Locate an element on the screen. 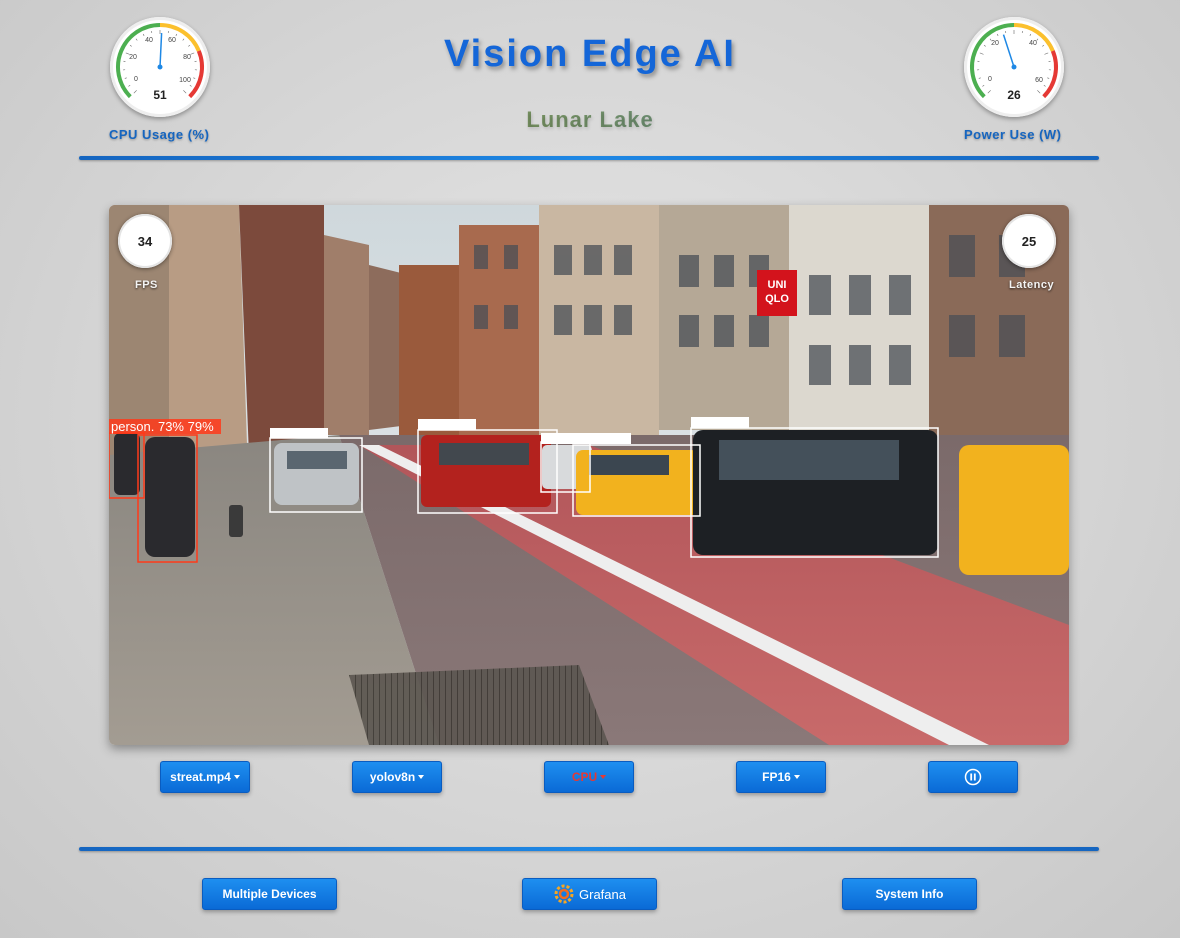  latency-value: 25 is located at coordinates (1029, 241).